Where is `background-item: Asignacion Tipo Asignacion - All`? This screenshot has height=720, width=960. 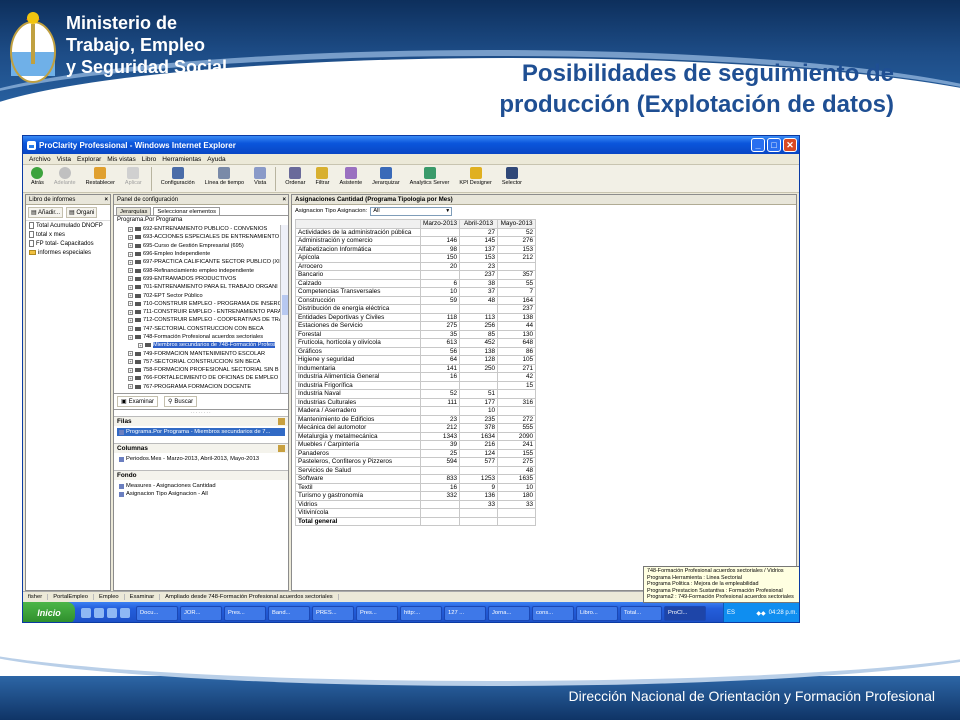
background-item: Asignacion Tipo Asignacion - All is located at coordinates (201, 494).